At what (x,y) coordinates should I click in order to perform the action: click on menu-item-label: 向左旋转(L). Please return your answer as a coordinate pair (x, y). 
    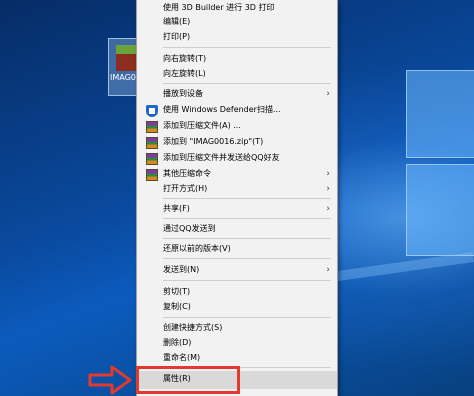
    Looking at the image, I should click on (184, 73).